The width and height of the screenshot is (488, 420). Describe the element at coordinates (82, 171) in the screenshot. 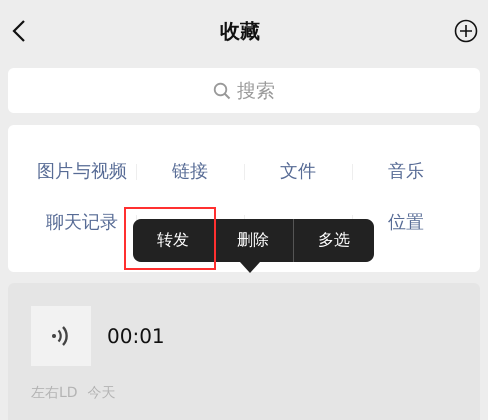

I see `category-link: 图片与视频` at that location.